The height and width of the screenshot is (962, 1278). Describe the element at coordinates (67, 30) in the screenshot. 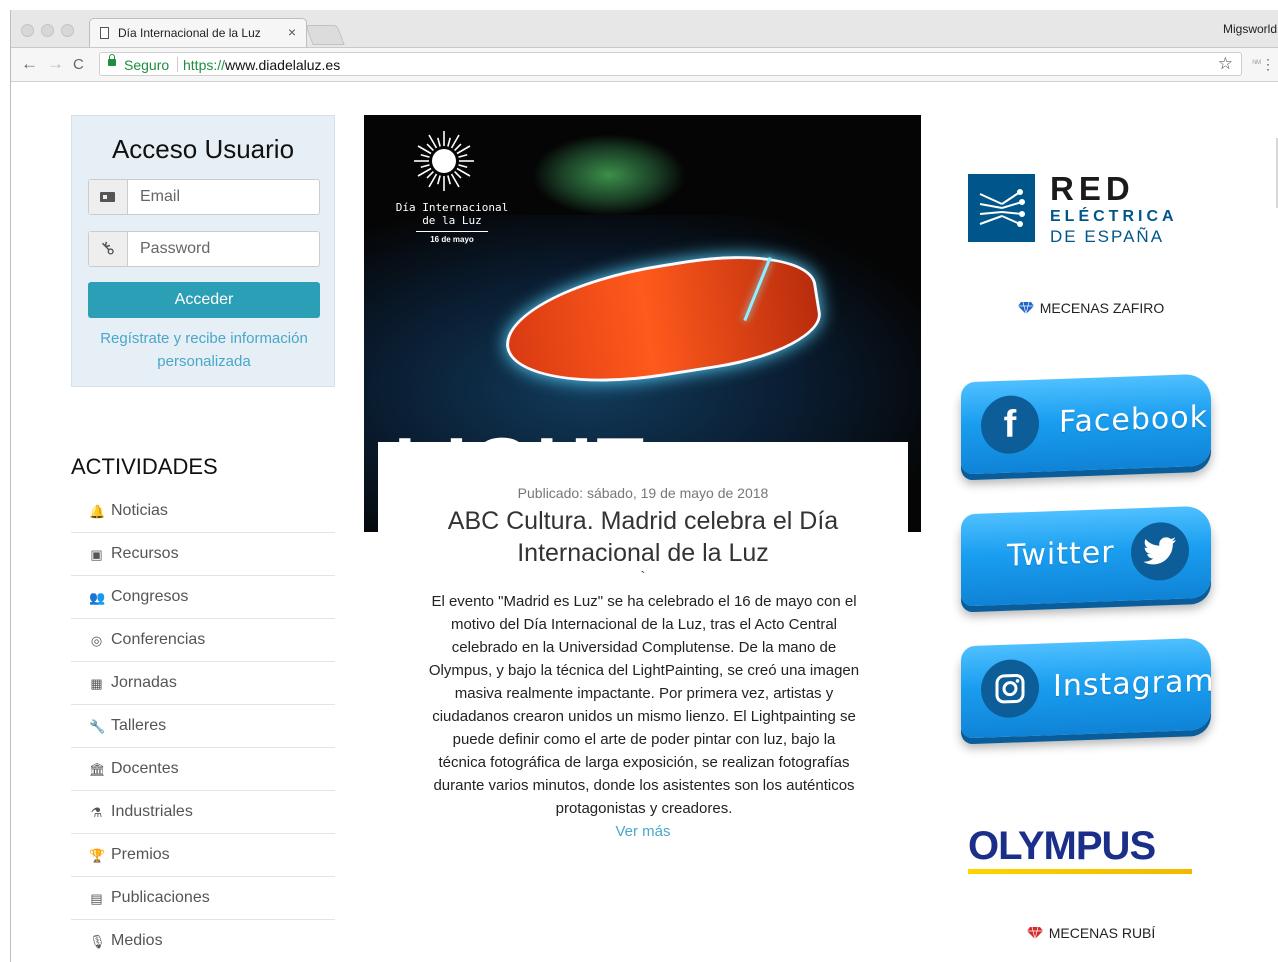

I see `window-zoom-control` at that location.